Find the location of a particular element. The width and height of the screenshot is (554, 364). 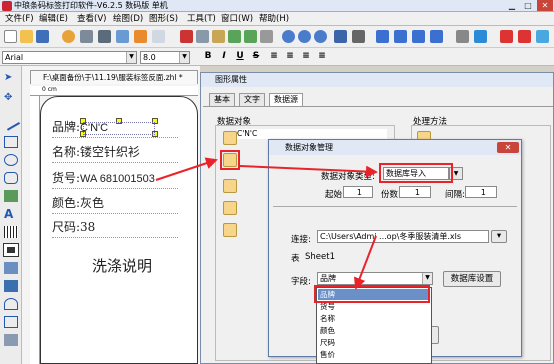

menu-tools: 工具(T) is located at coordinates (201, 19).